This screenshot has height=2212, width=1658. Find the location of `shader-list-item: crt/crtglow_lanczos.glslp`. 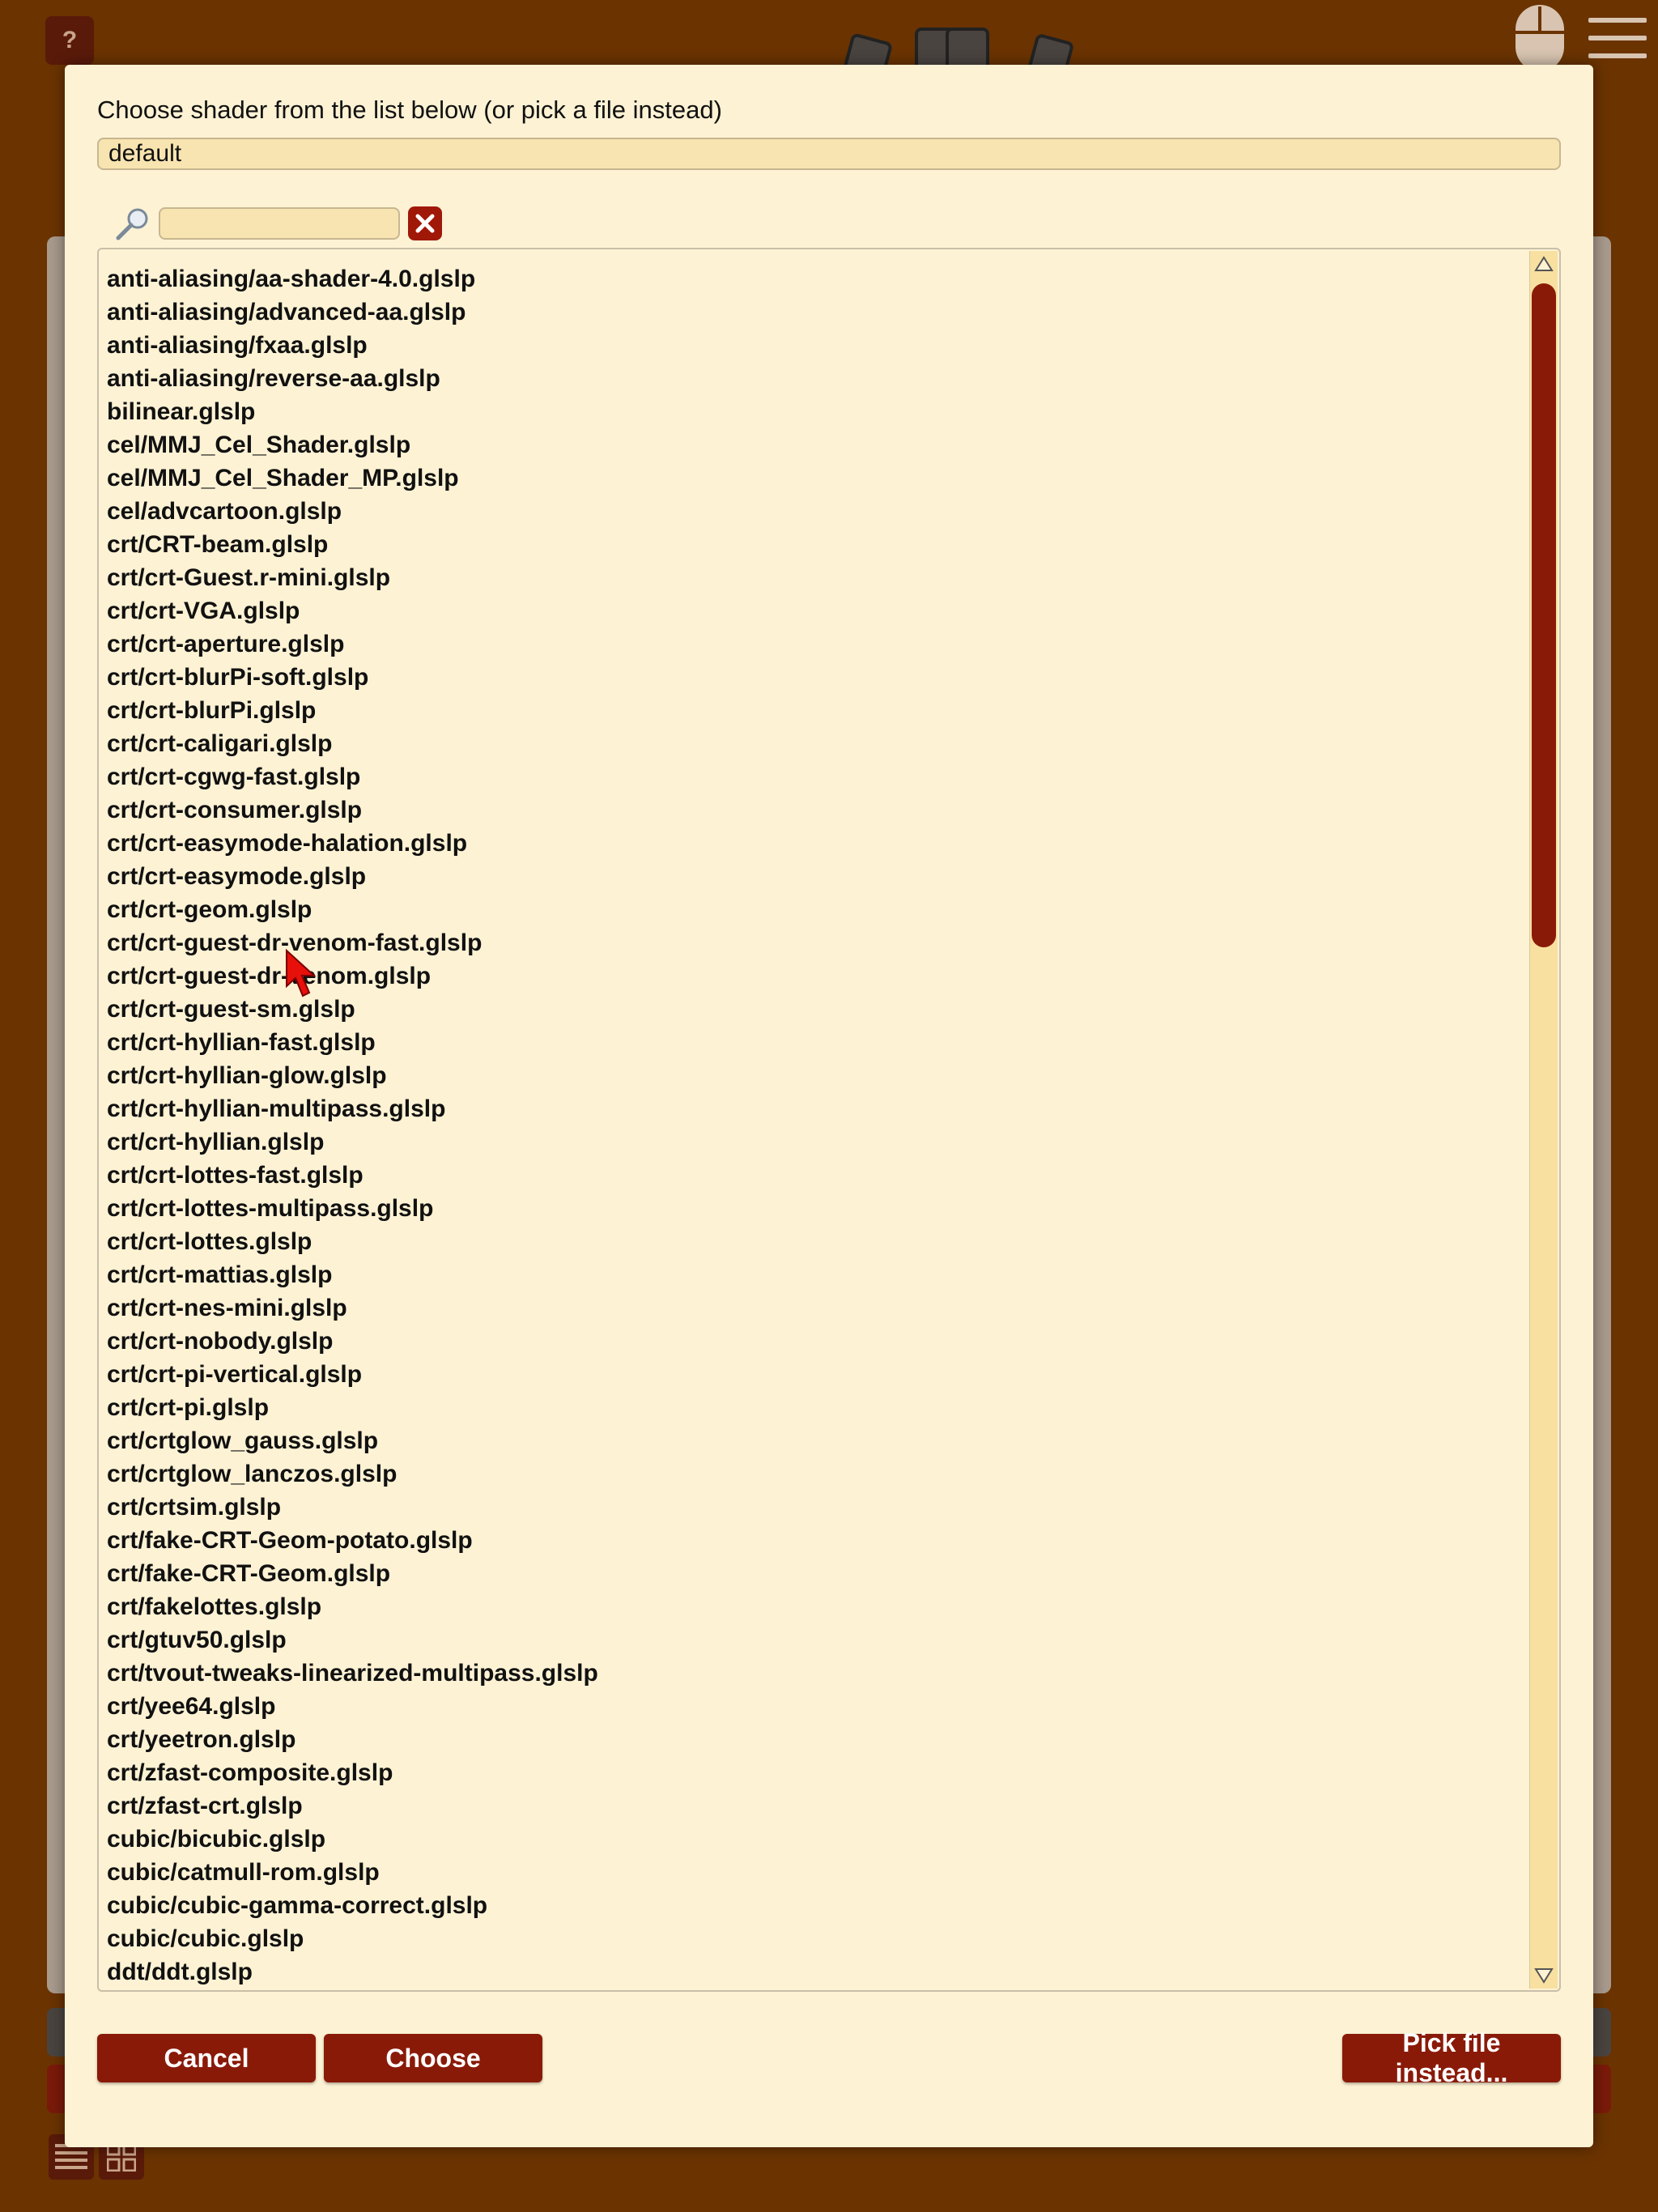

shader-list-item: crt/crtglow_lanczos.glslp is located at coordinates (817, 1474).